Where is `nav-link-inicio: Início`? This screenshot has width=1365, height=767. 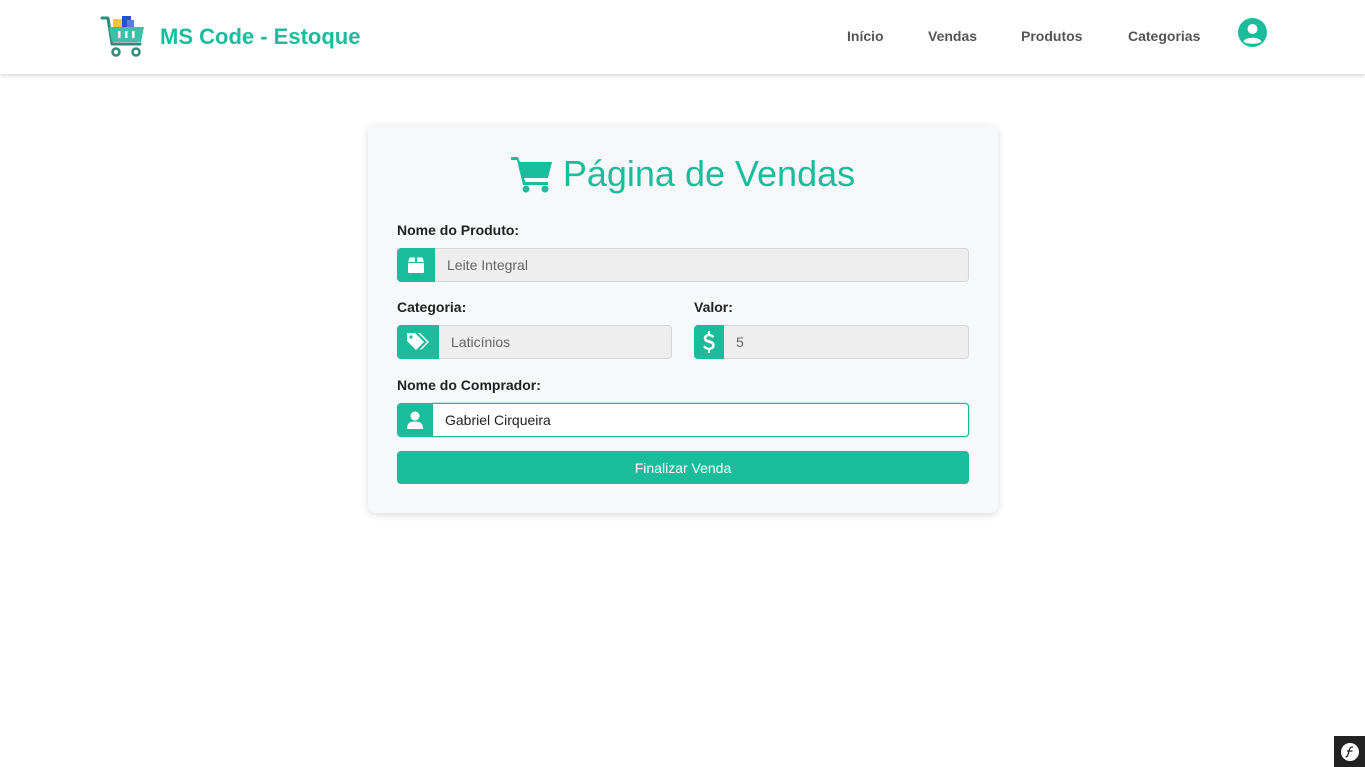
nav-link-inicio: Início is located at coordinates (865, 36).